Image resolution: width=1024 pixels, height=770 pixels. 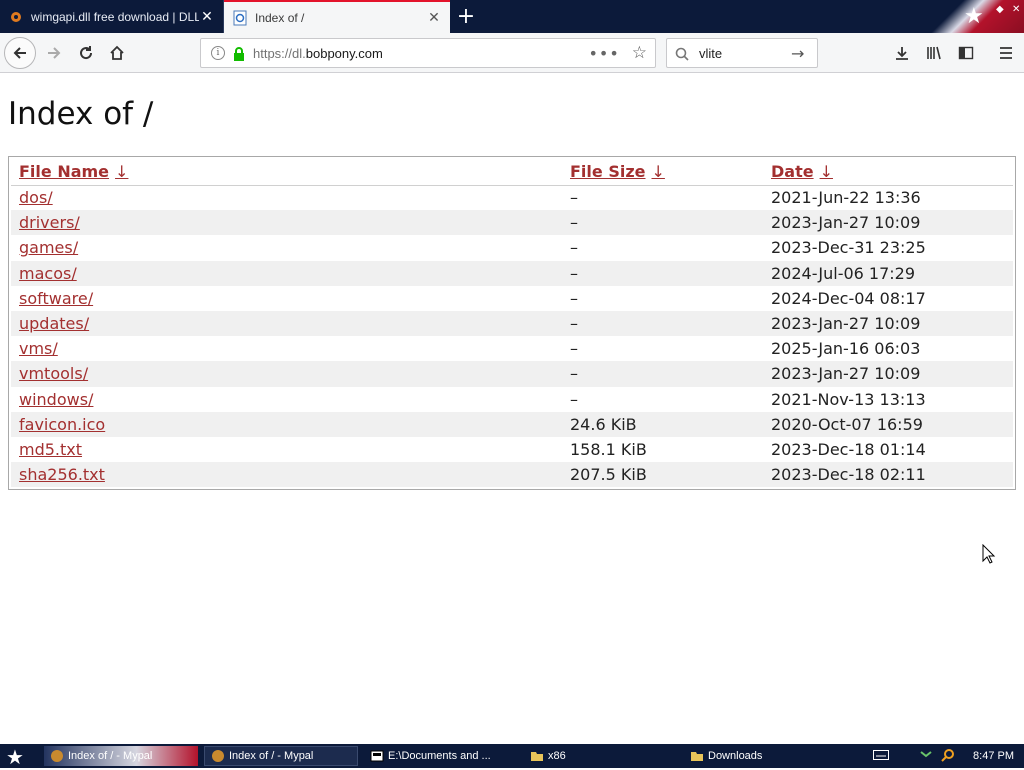 I want to click on file-link: sha256.txt, so click(x=62, y=474).